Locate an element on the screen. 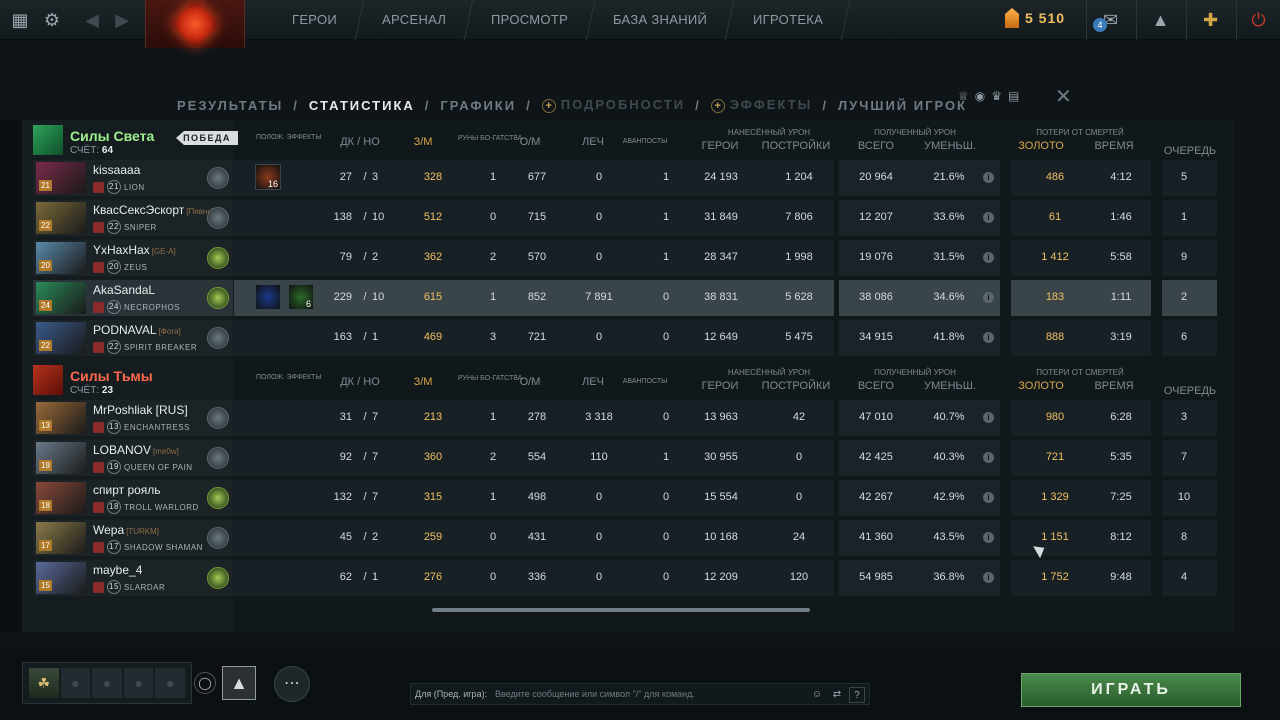  player-card: 19 LOBANOV [me0w] 19 QUEEN OF PAIN is located at coordinates (133, 458).